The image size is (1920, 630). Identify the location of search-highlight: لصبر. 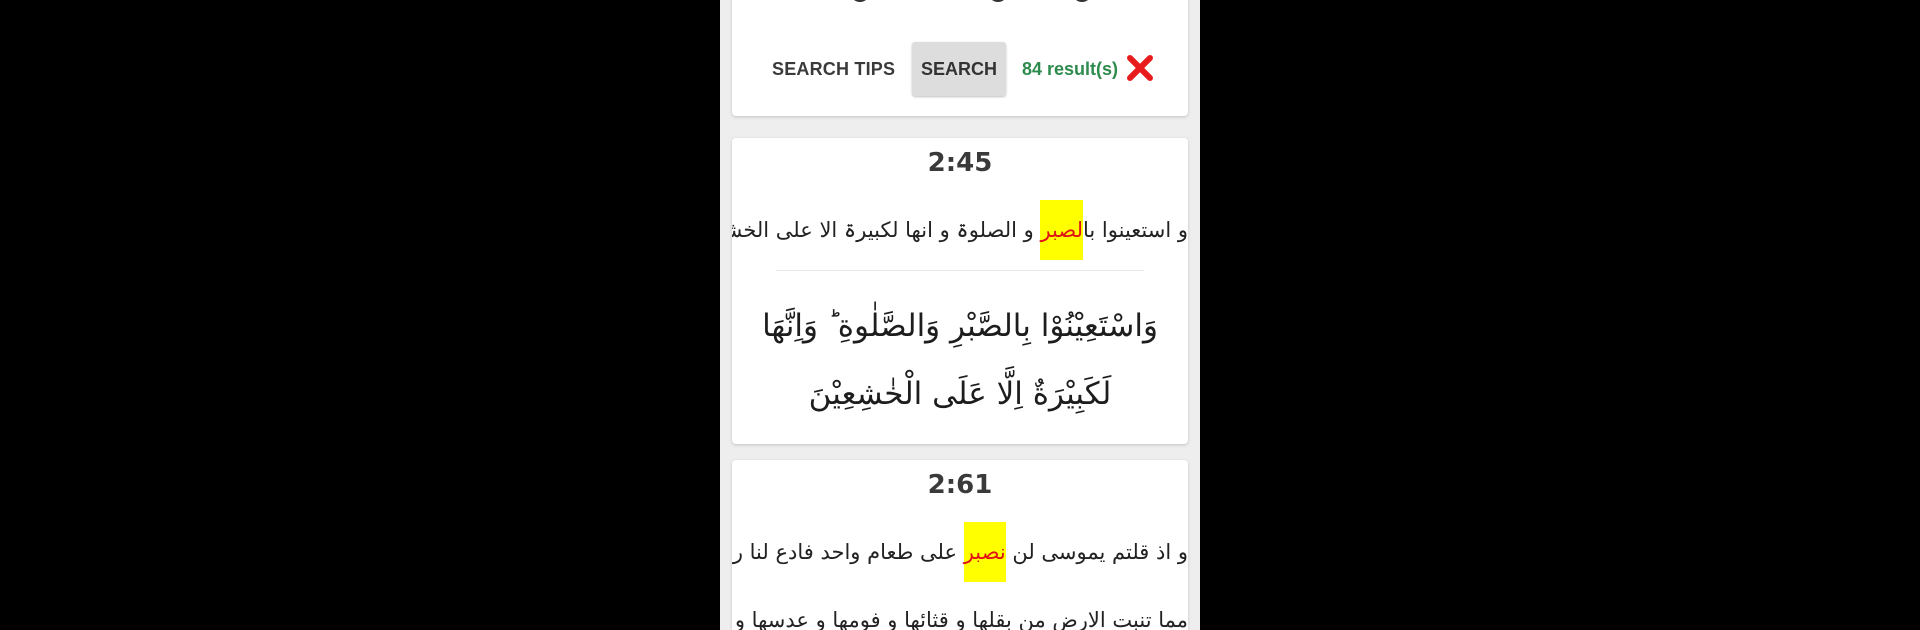
(1061, 230).